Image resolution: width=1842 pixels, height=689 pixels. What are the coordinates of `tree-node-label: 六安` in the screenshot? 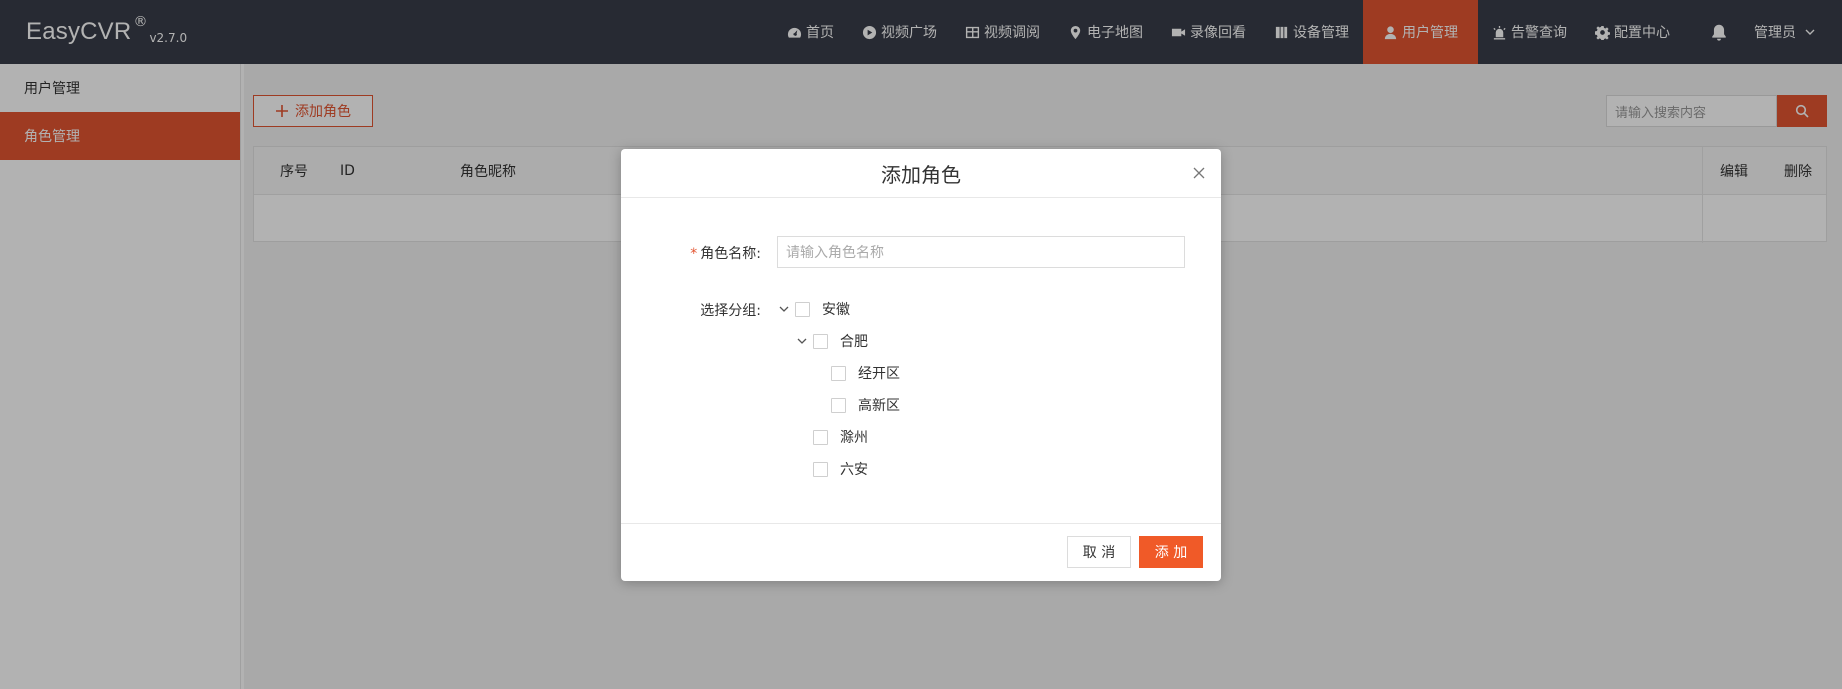 It's located at (854, 470).